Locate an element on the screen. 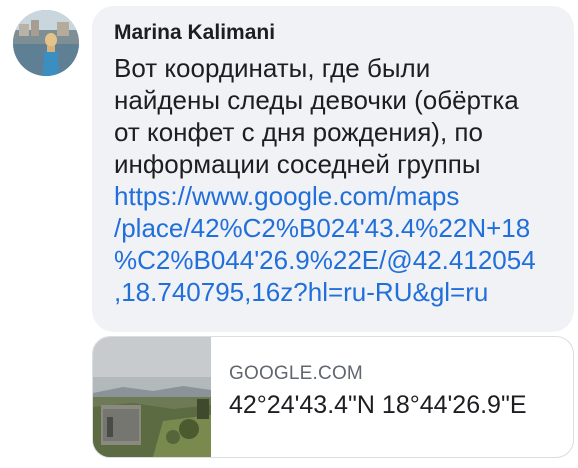 The height and width of the screenshot is (468, 578). comment-text-line: Вот координаты, где были is located at coordinates (272, 68).